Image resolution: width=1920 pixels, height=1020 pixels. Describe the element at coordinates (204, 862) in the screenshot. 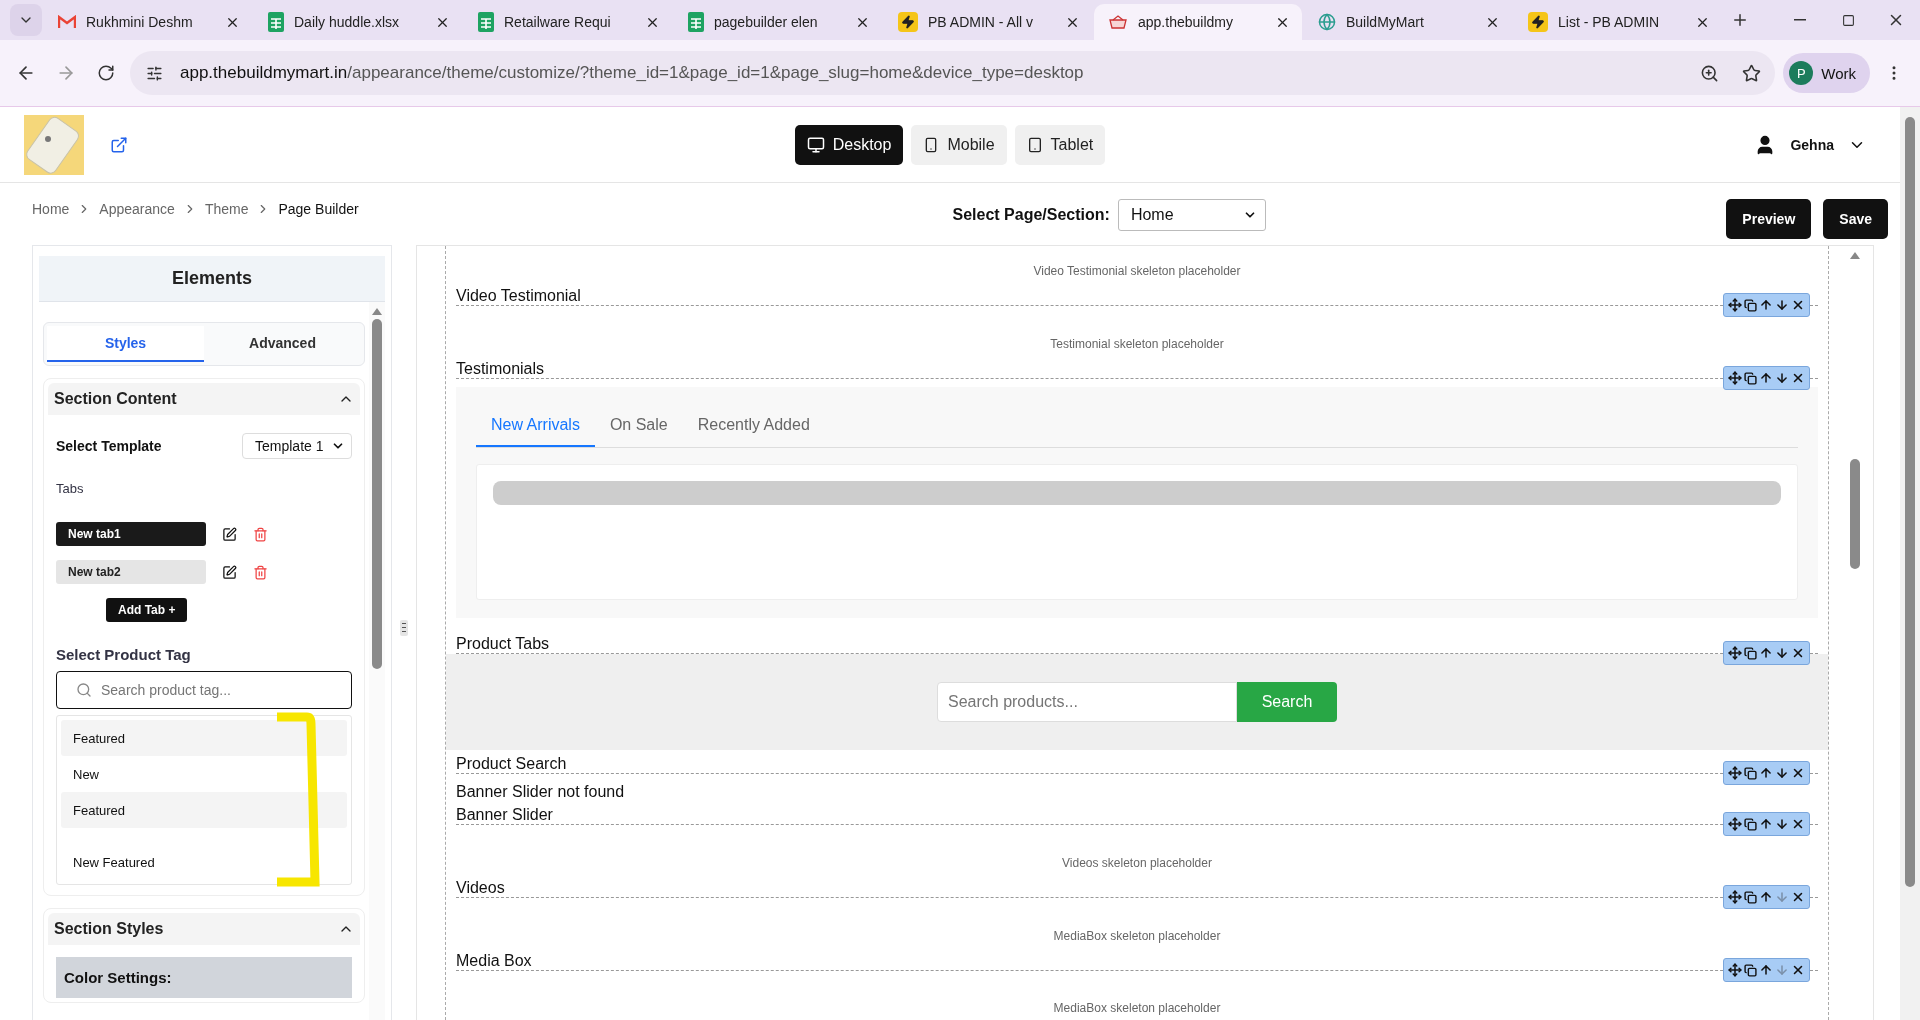

I see `tag-option: New Featured` at that location.